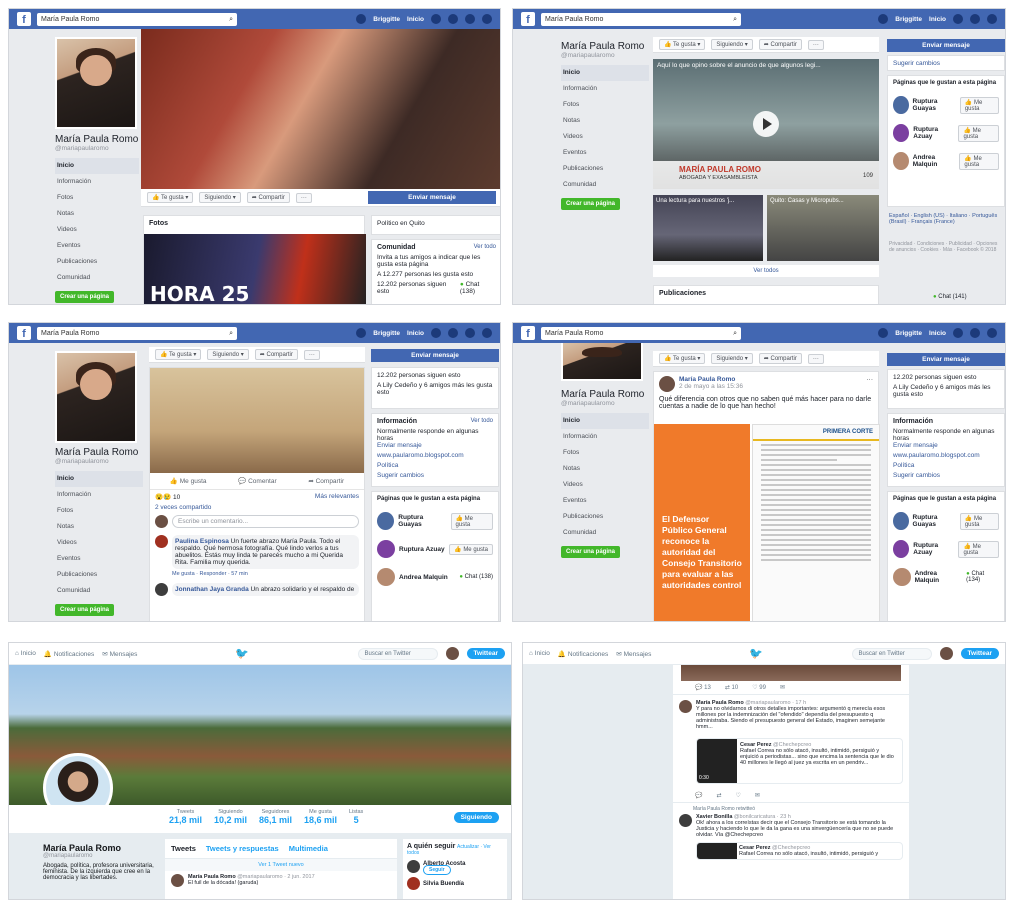 The height and width of the screenshot is (904, 1010). I want to click on send-message-button: Enviar mensaje, so click(946, 359).